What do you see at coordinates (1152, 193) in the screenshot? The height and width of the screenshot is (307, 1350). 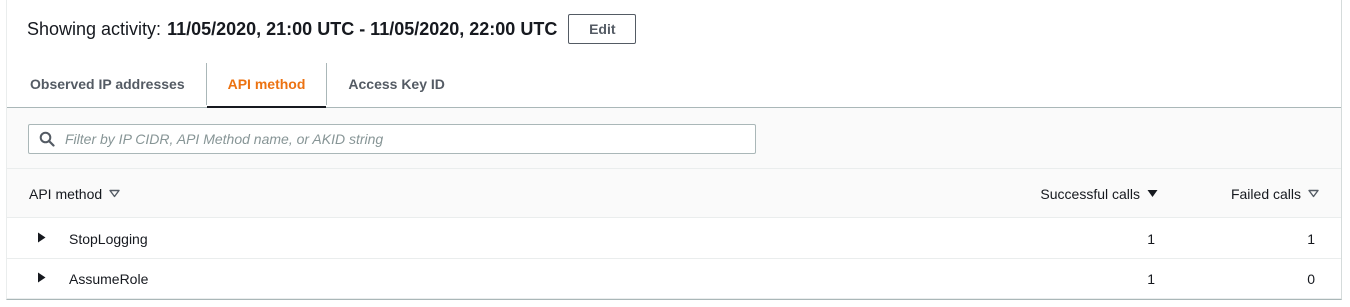 I see `sort-triangle-filled-icon` at bounding box center [1152, 193].